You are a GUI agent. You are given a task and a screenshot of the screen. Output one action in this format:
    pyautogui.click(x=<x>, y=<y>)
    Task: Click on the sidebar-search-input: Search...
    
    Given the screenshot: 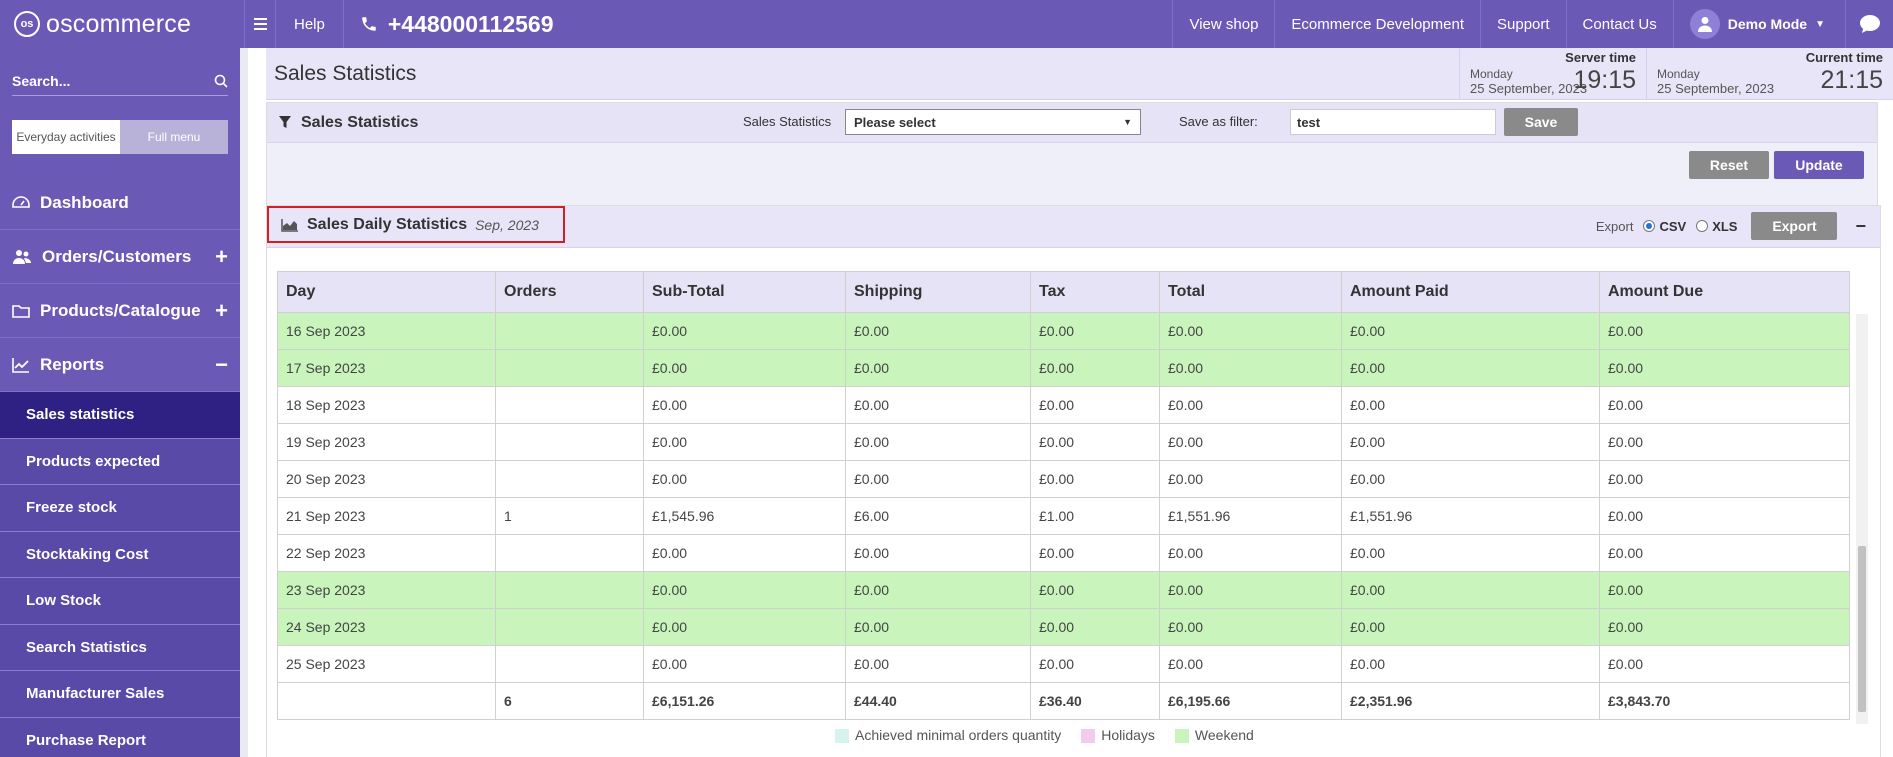 What is the action you would take?
    pyautogui.click(x=120, y=81)
    